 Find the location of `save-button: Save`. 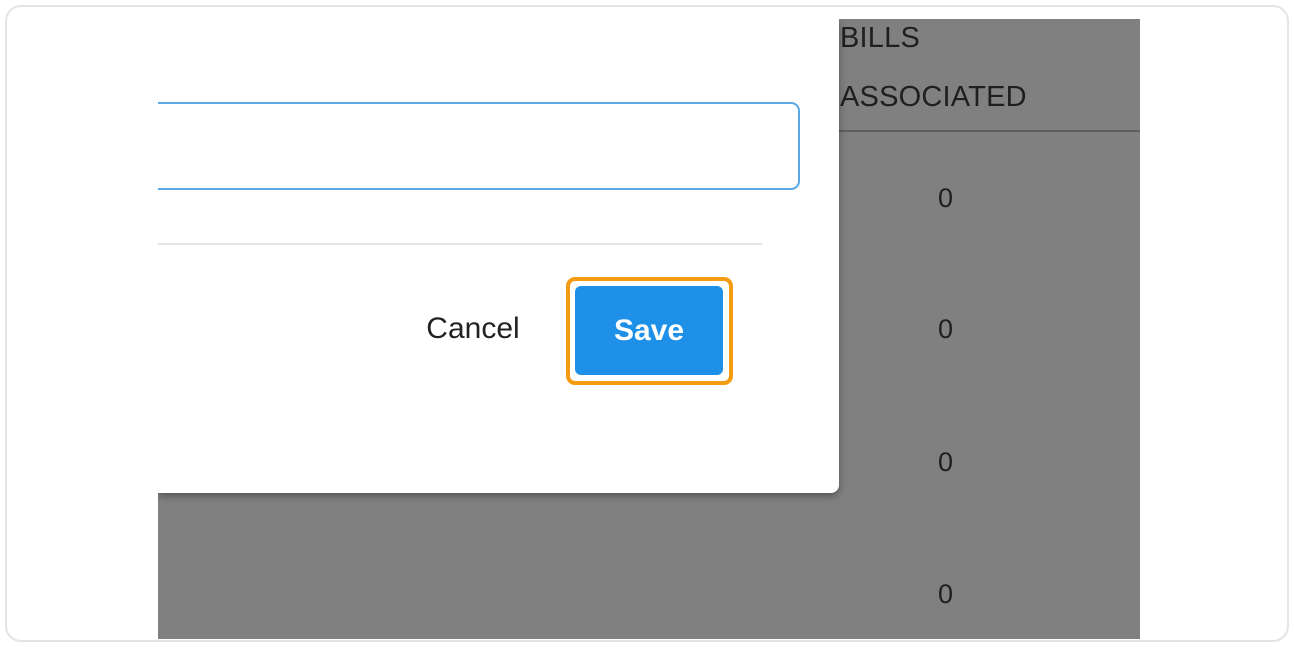

save-button: Save is located at coordinates (649, 330).